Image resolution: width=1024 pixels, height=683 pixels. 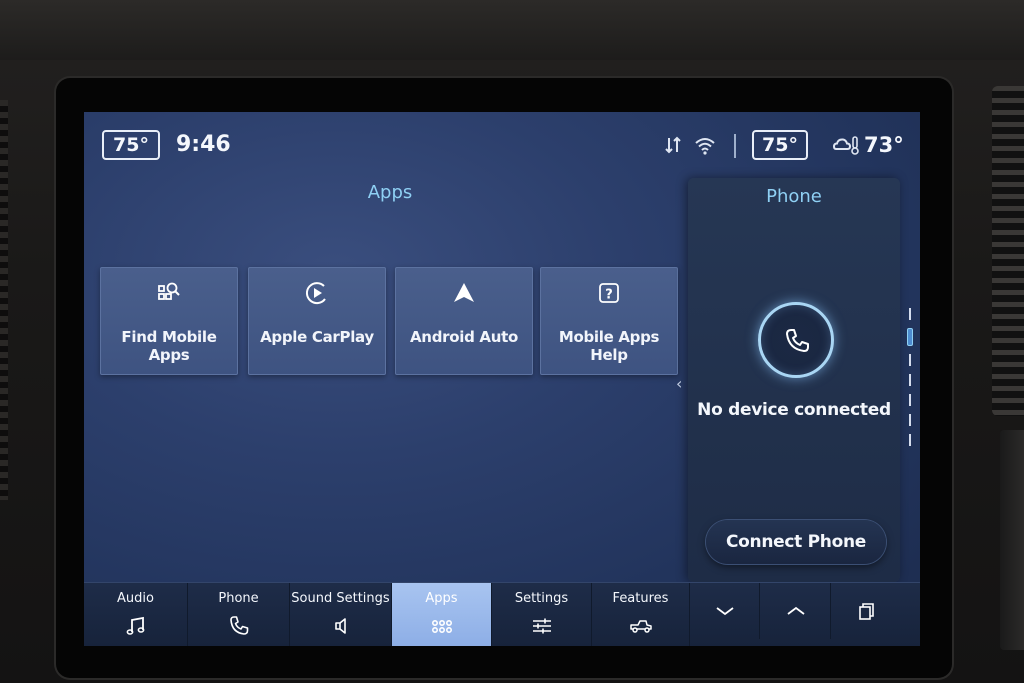 I want to click on connect-phone-label: Connect Phone, so click(x=796, y=542).